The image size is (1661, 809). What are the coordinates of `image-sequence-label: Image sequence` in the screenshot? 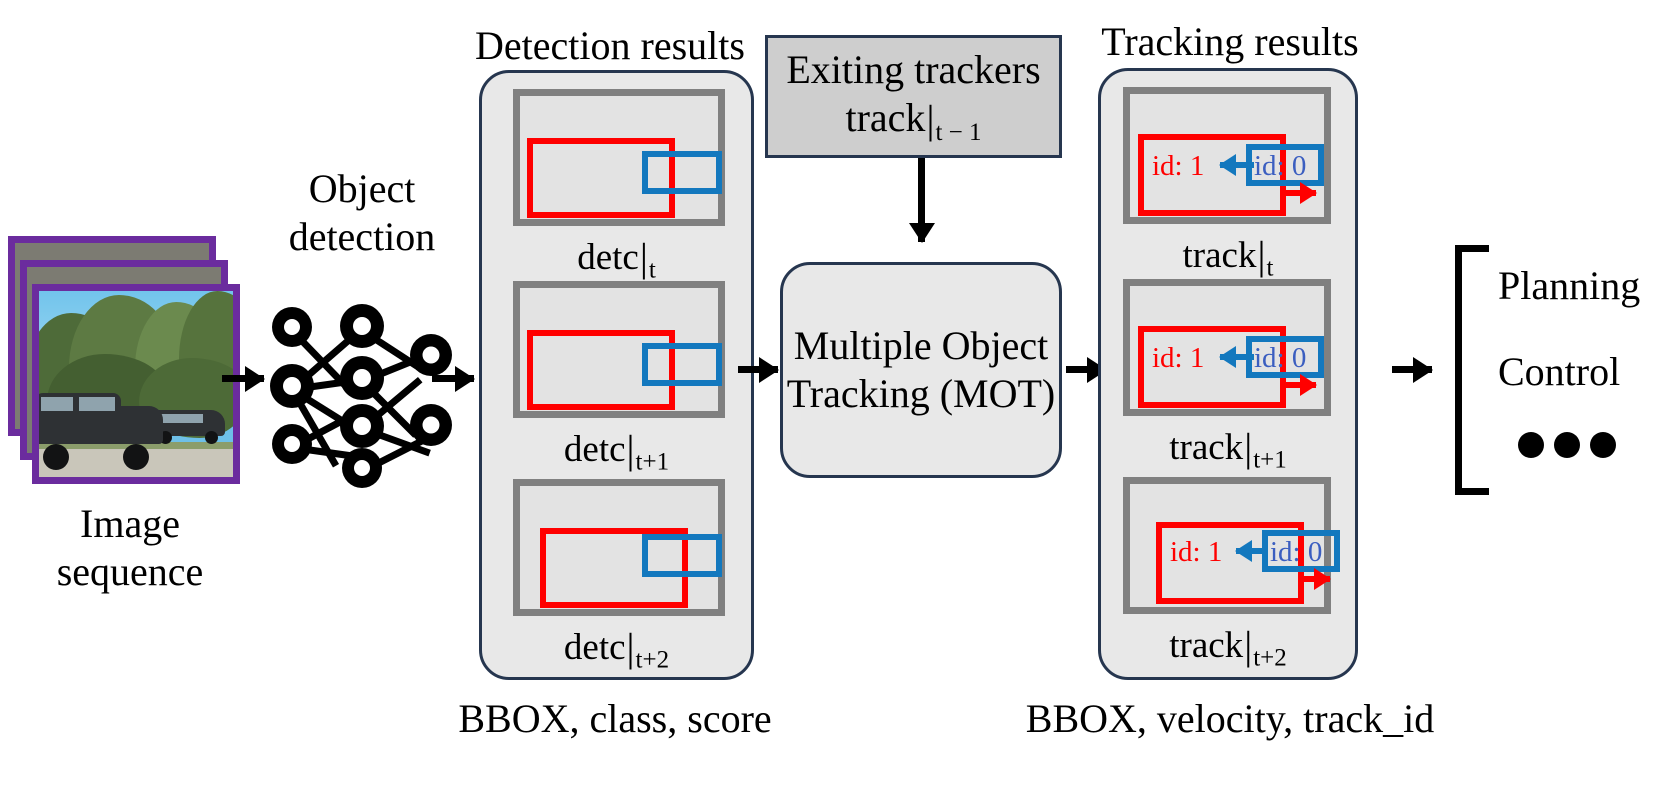 It's located at (130, 548).